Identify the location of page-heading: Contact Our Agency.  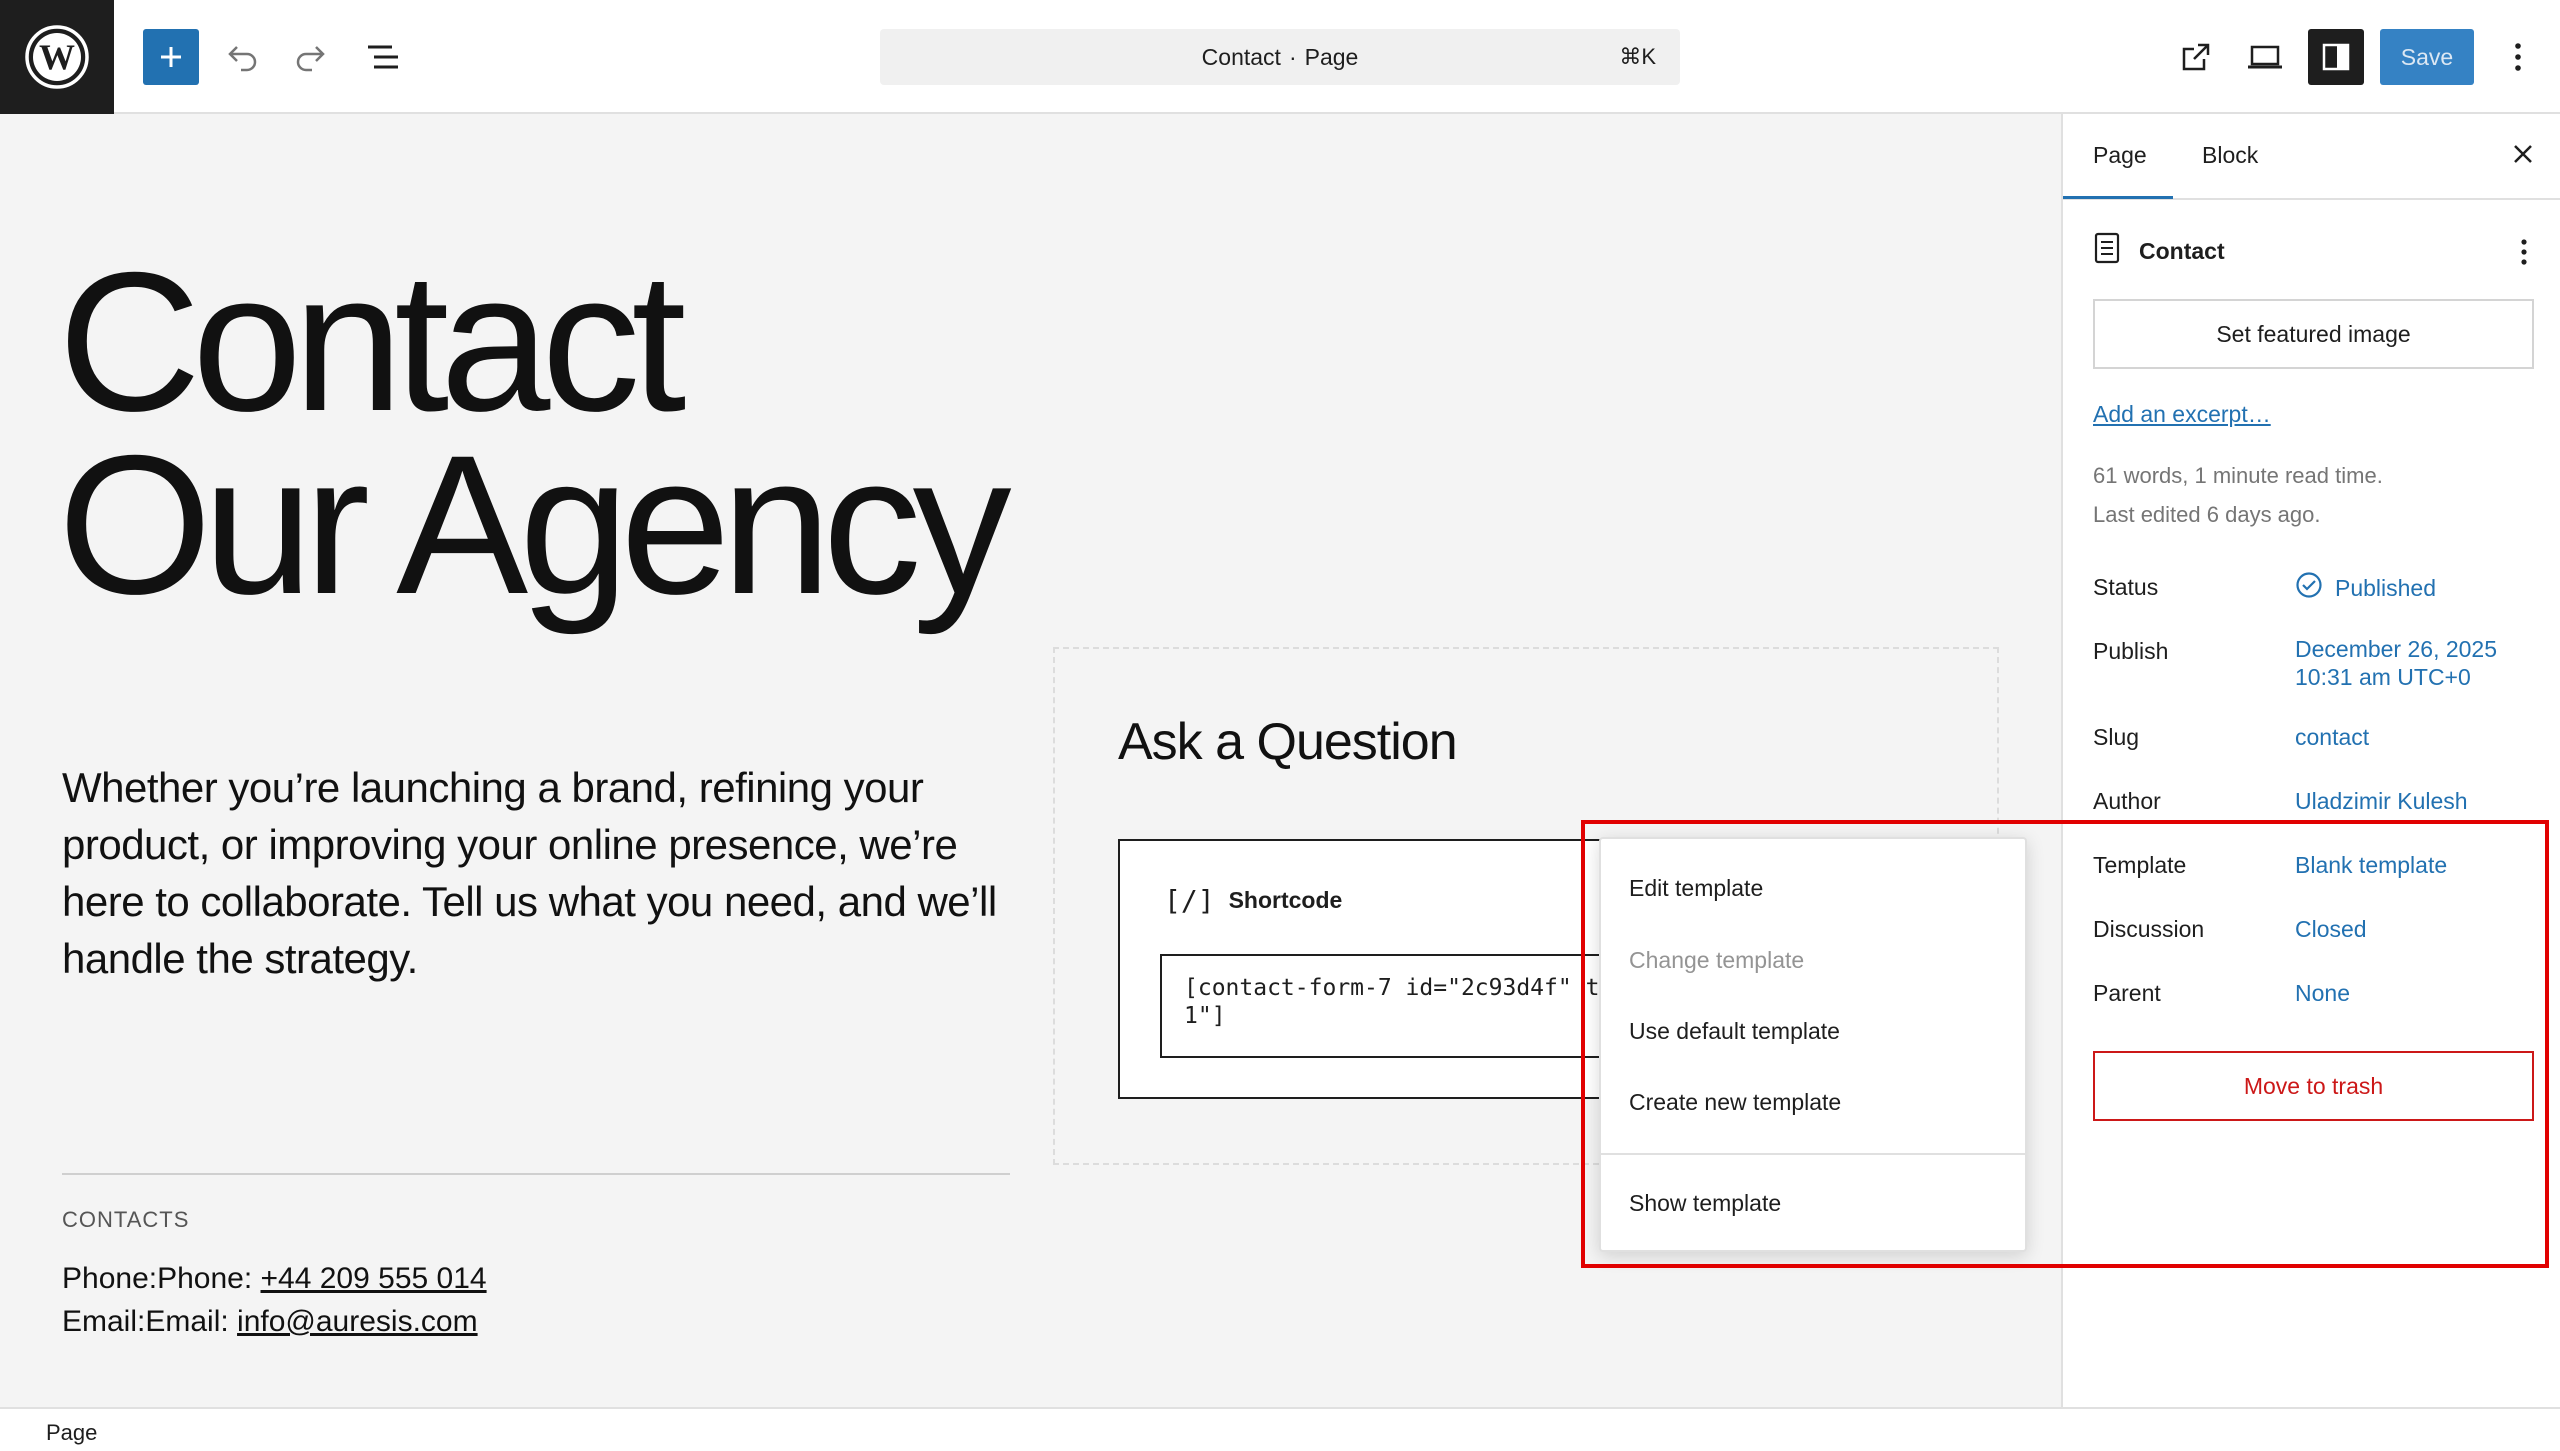
(535, 433).